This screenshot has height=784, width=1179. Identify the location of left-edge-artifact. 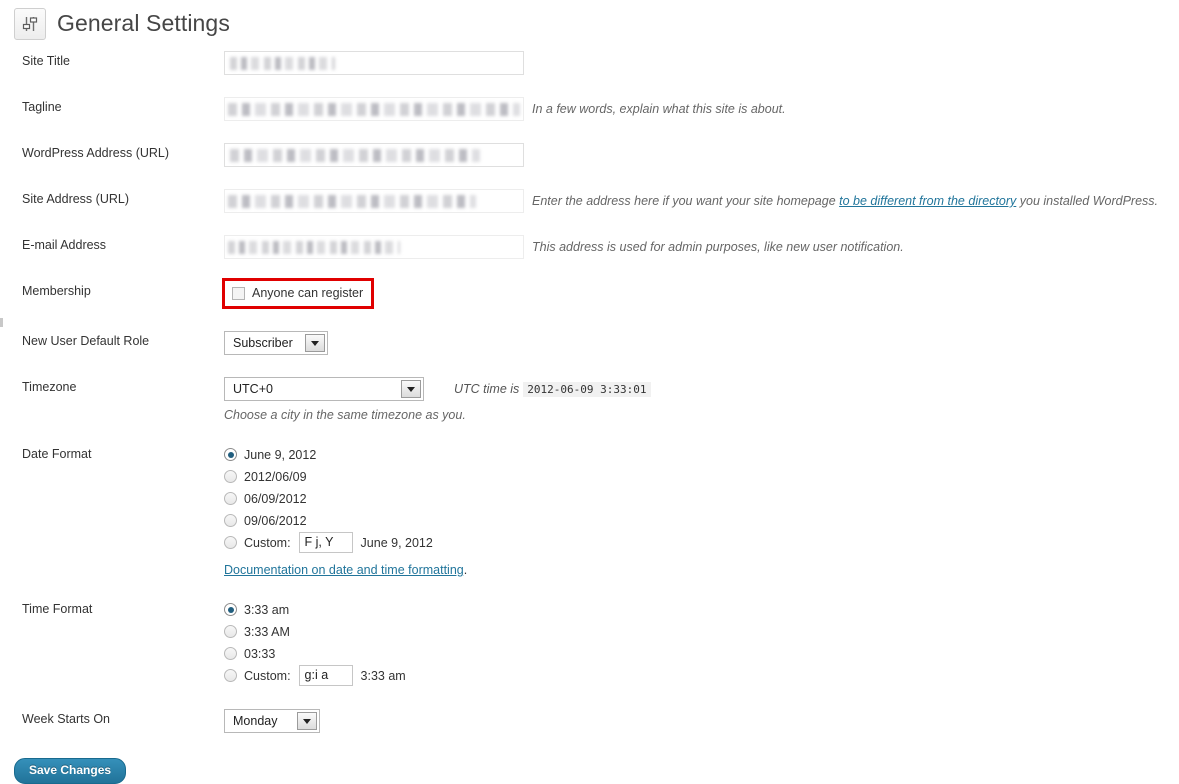
(1, 322).